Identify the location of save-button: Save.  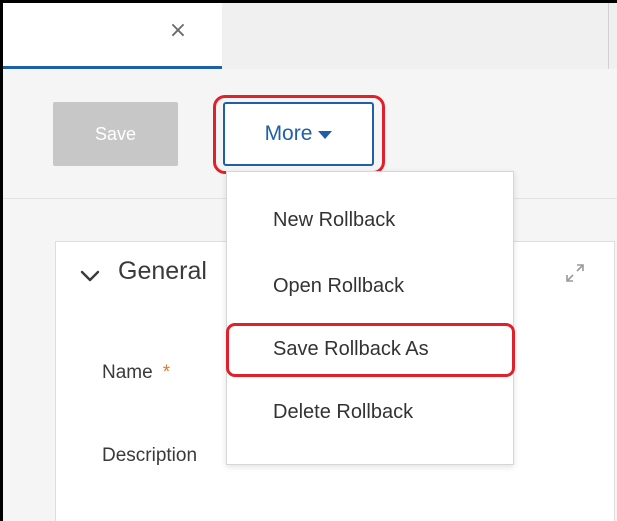
(115, 134).